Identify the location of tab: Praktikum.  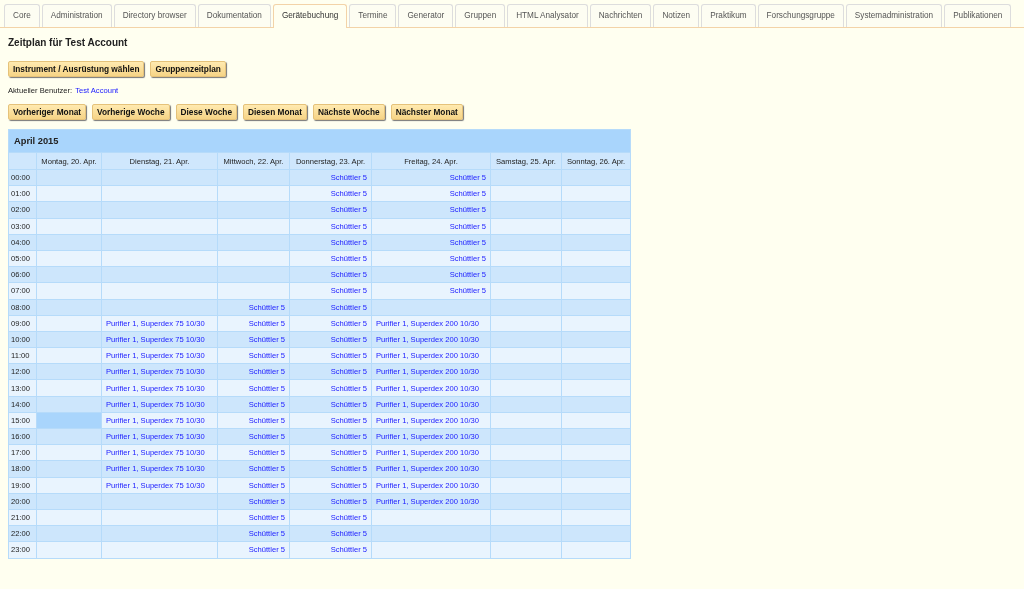
(728, 15).